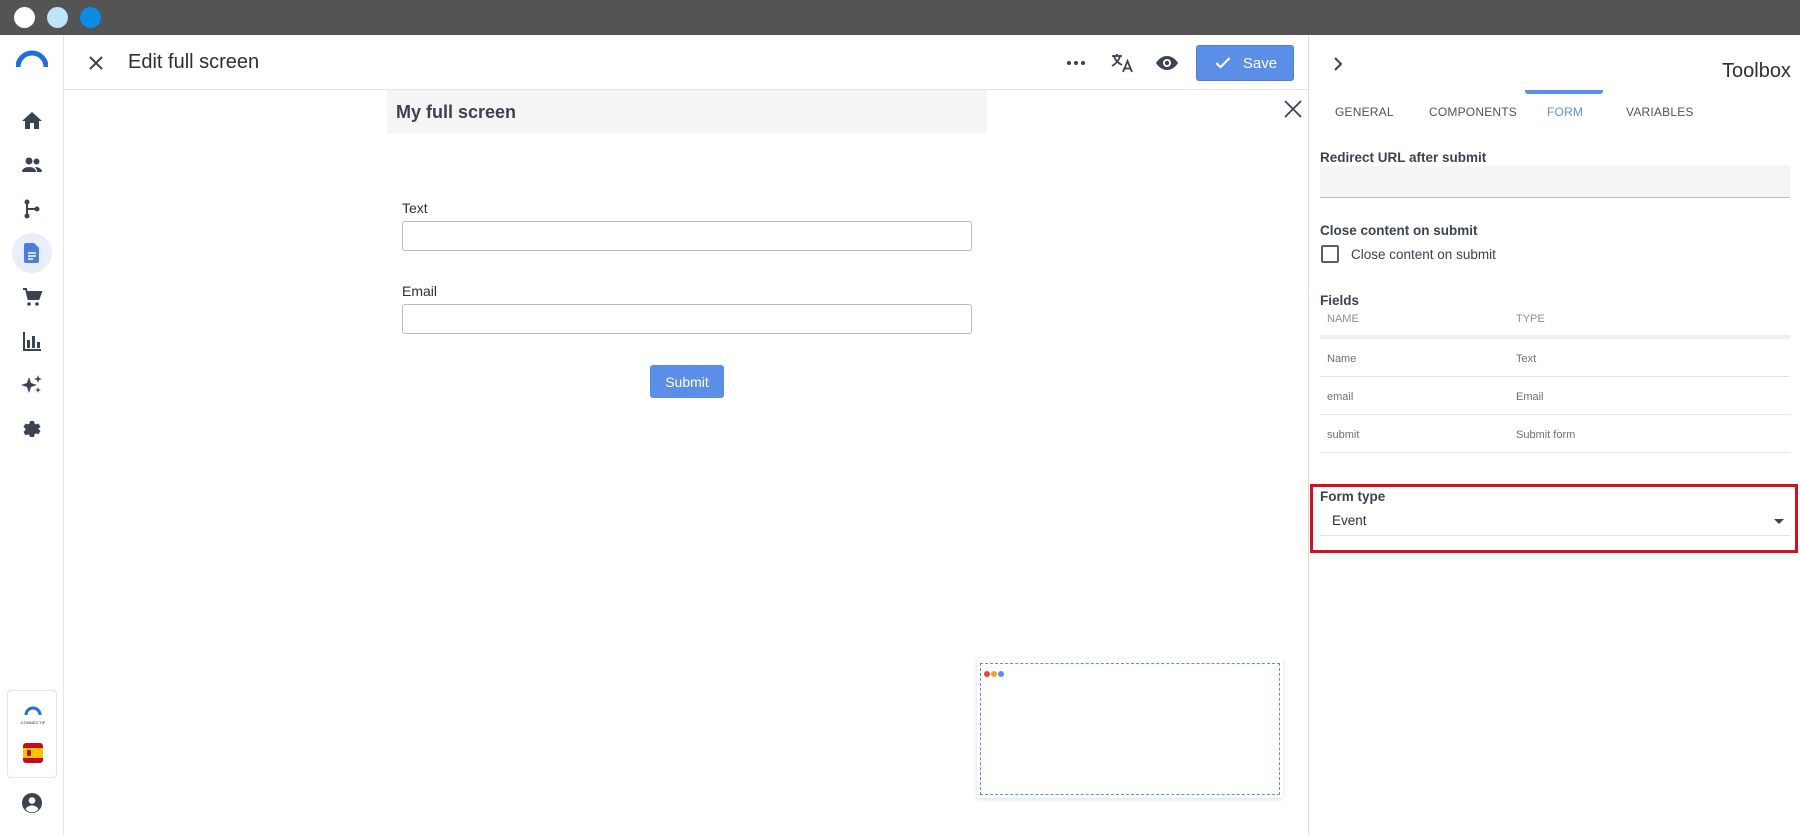  Describe the element at coordinates (900, 17) in the screenshot. I see `window-titlebar` at that location.